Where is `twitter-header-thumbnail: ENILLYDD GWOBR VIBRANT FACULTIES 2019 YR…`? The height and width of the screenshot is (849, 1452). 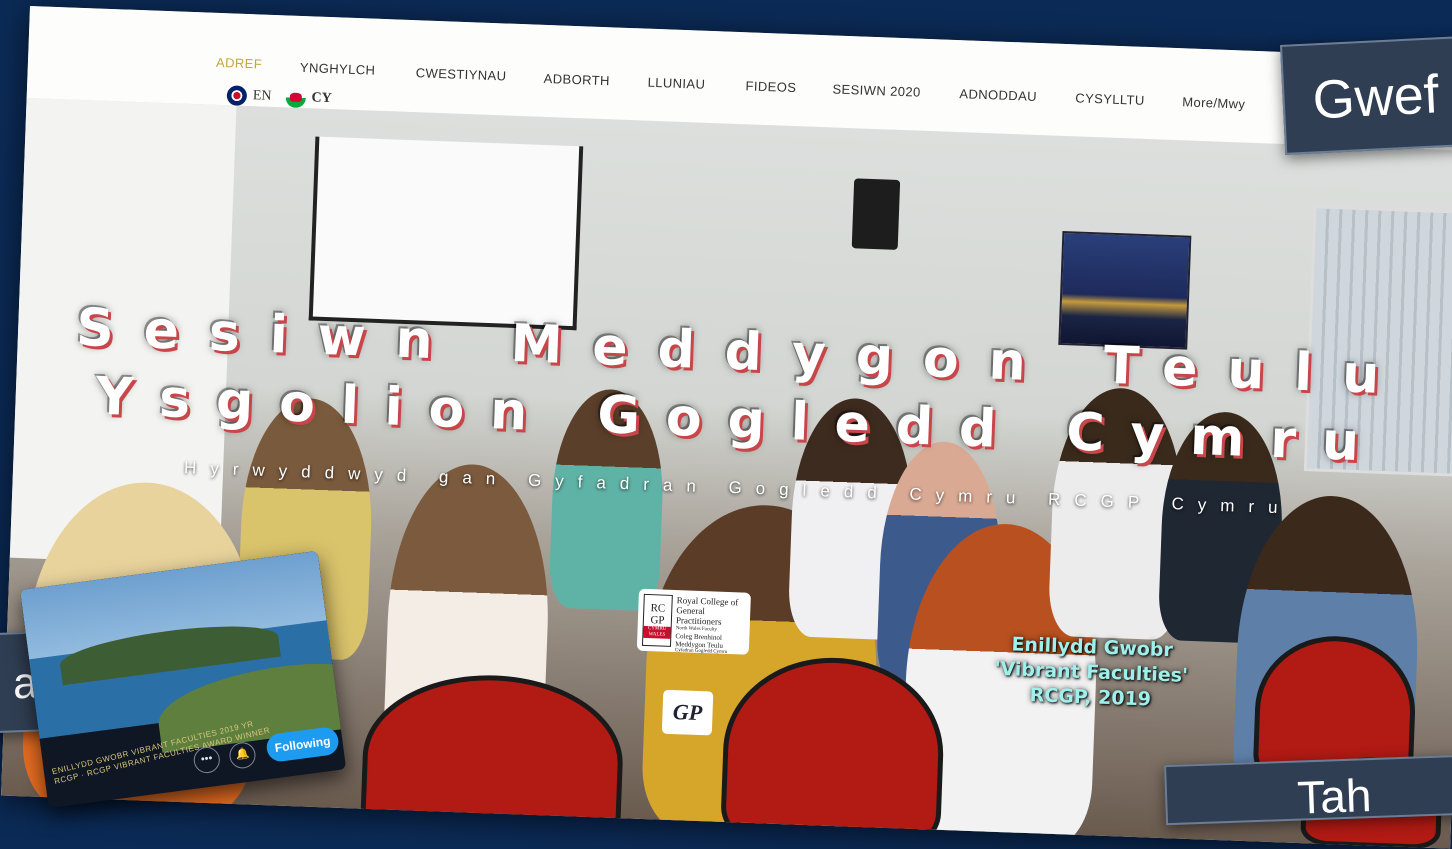 twitter-header-thumbnail: ENILLYDD GWOBR VIBRANT FACULTIES 2019 YR… is located at coordinates (183, 679).